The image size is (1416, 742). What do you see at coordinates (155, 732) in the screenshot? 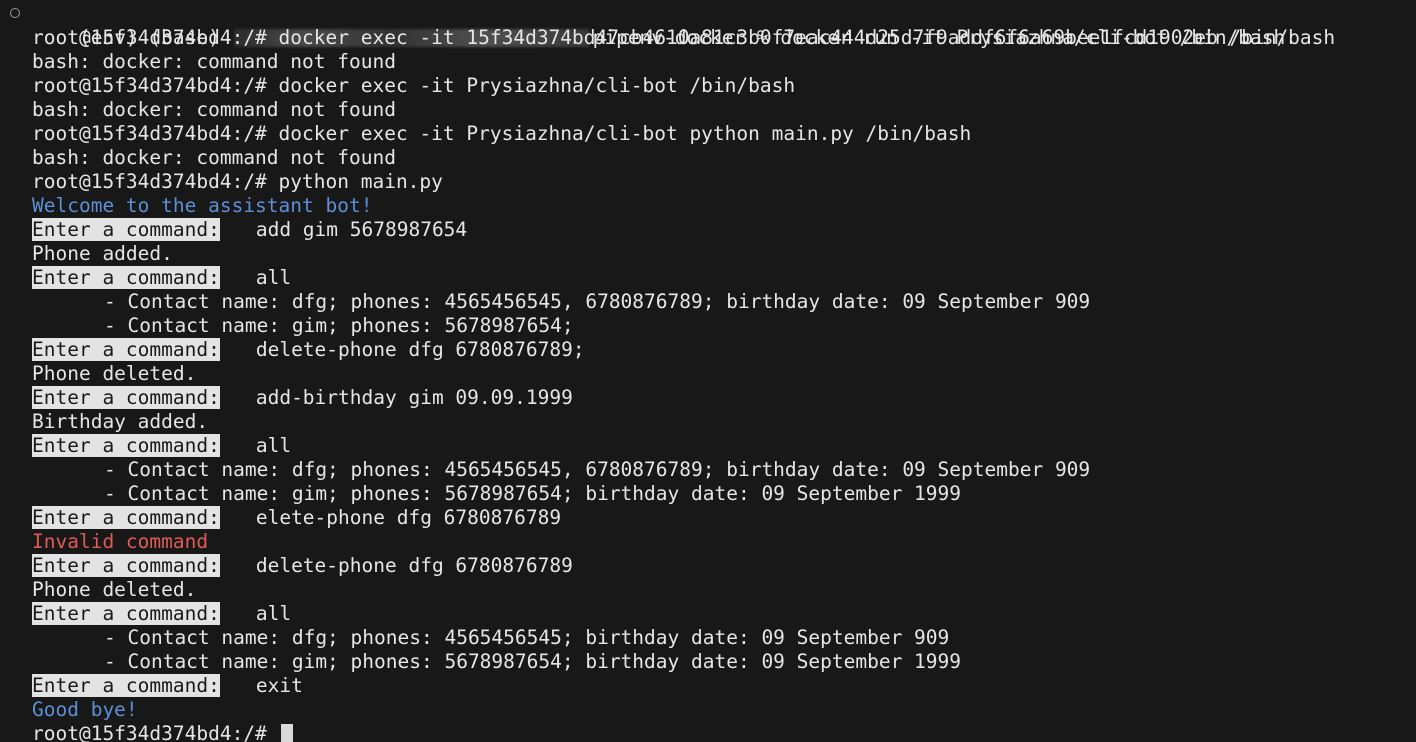
I see `shell-prompt: root@15f34d374bd4:/#` at bounding box center [155, 732].